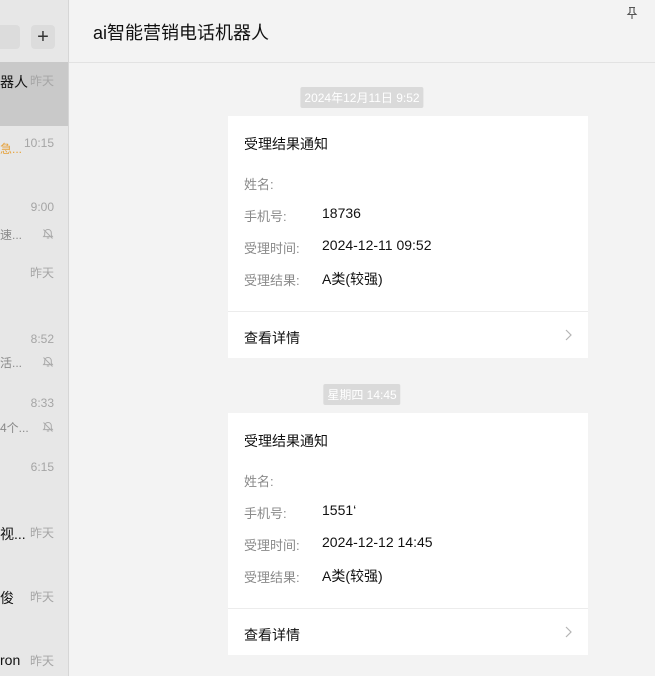  I want to click on phone-value: 1551‘, so click(339, 510).